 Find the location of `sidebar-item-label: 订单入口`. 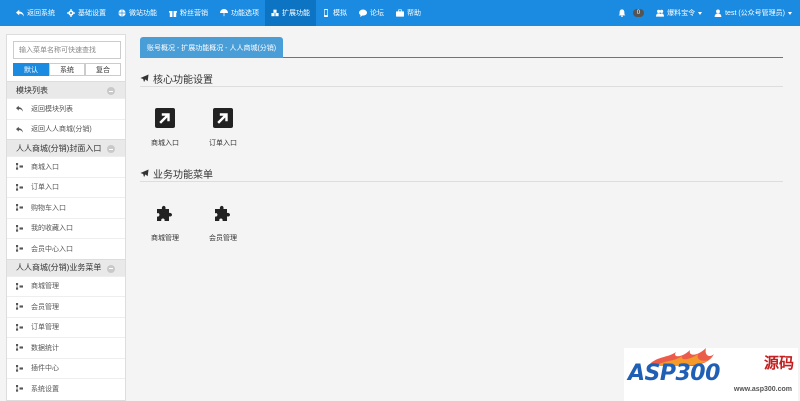

sidebar-item-label: 订单入口 is located at coordinates (45, 188).